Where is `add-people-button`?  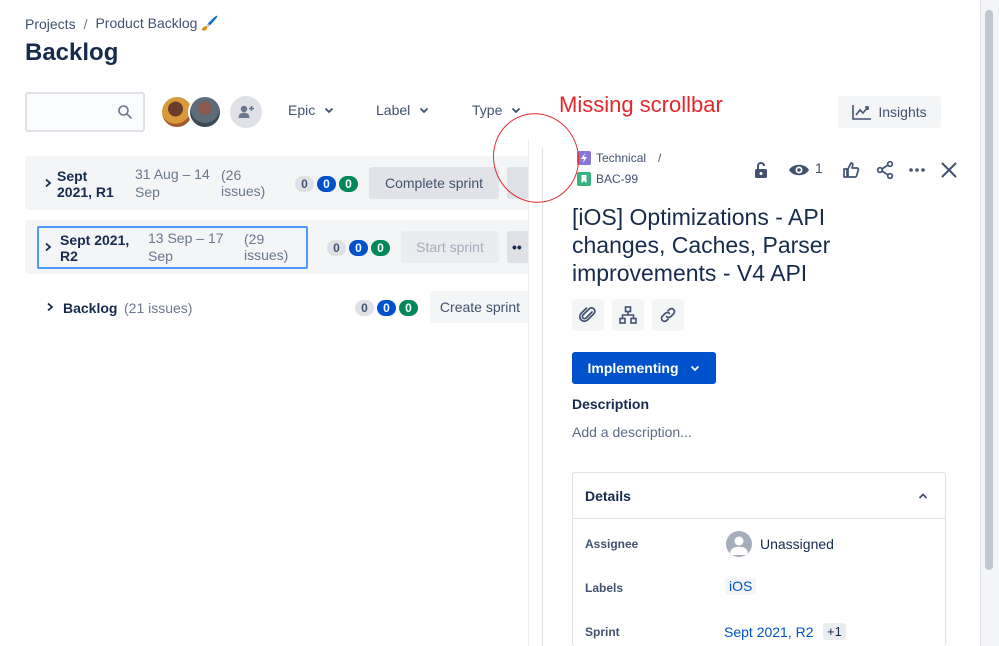 add-people-button is located at coordinates (246, 112).